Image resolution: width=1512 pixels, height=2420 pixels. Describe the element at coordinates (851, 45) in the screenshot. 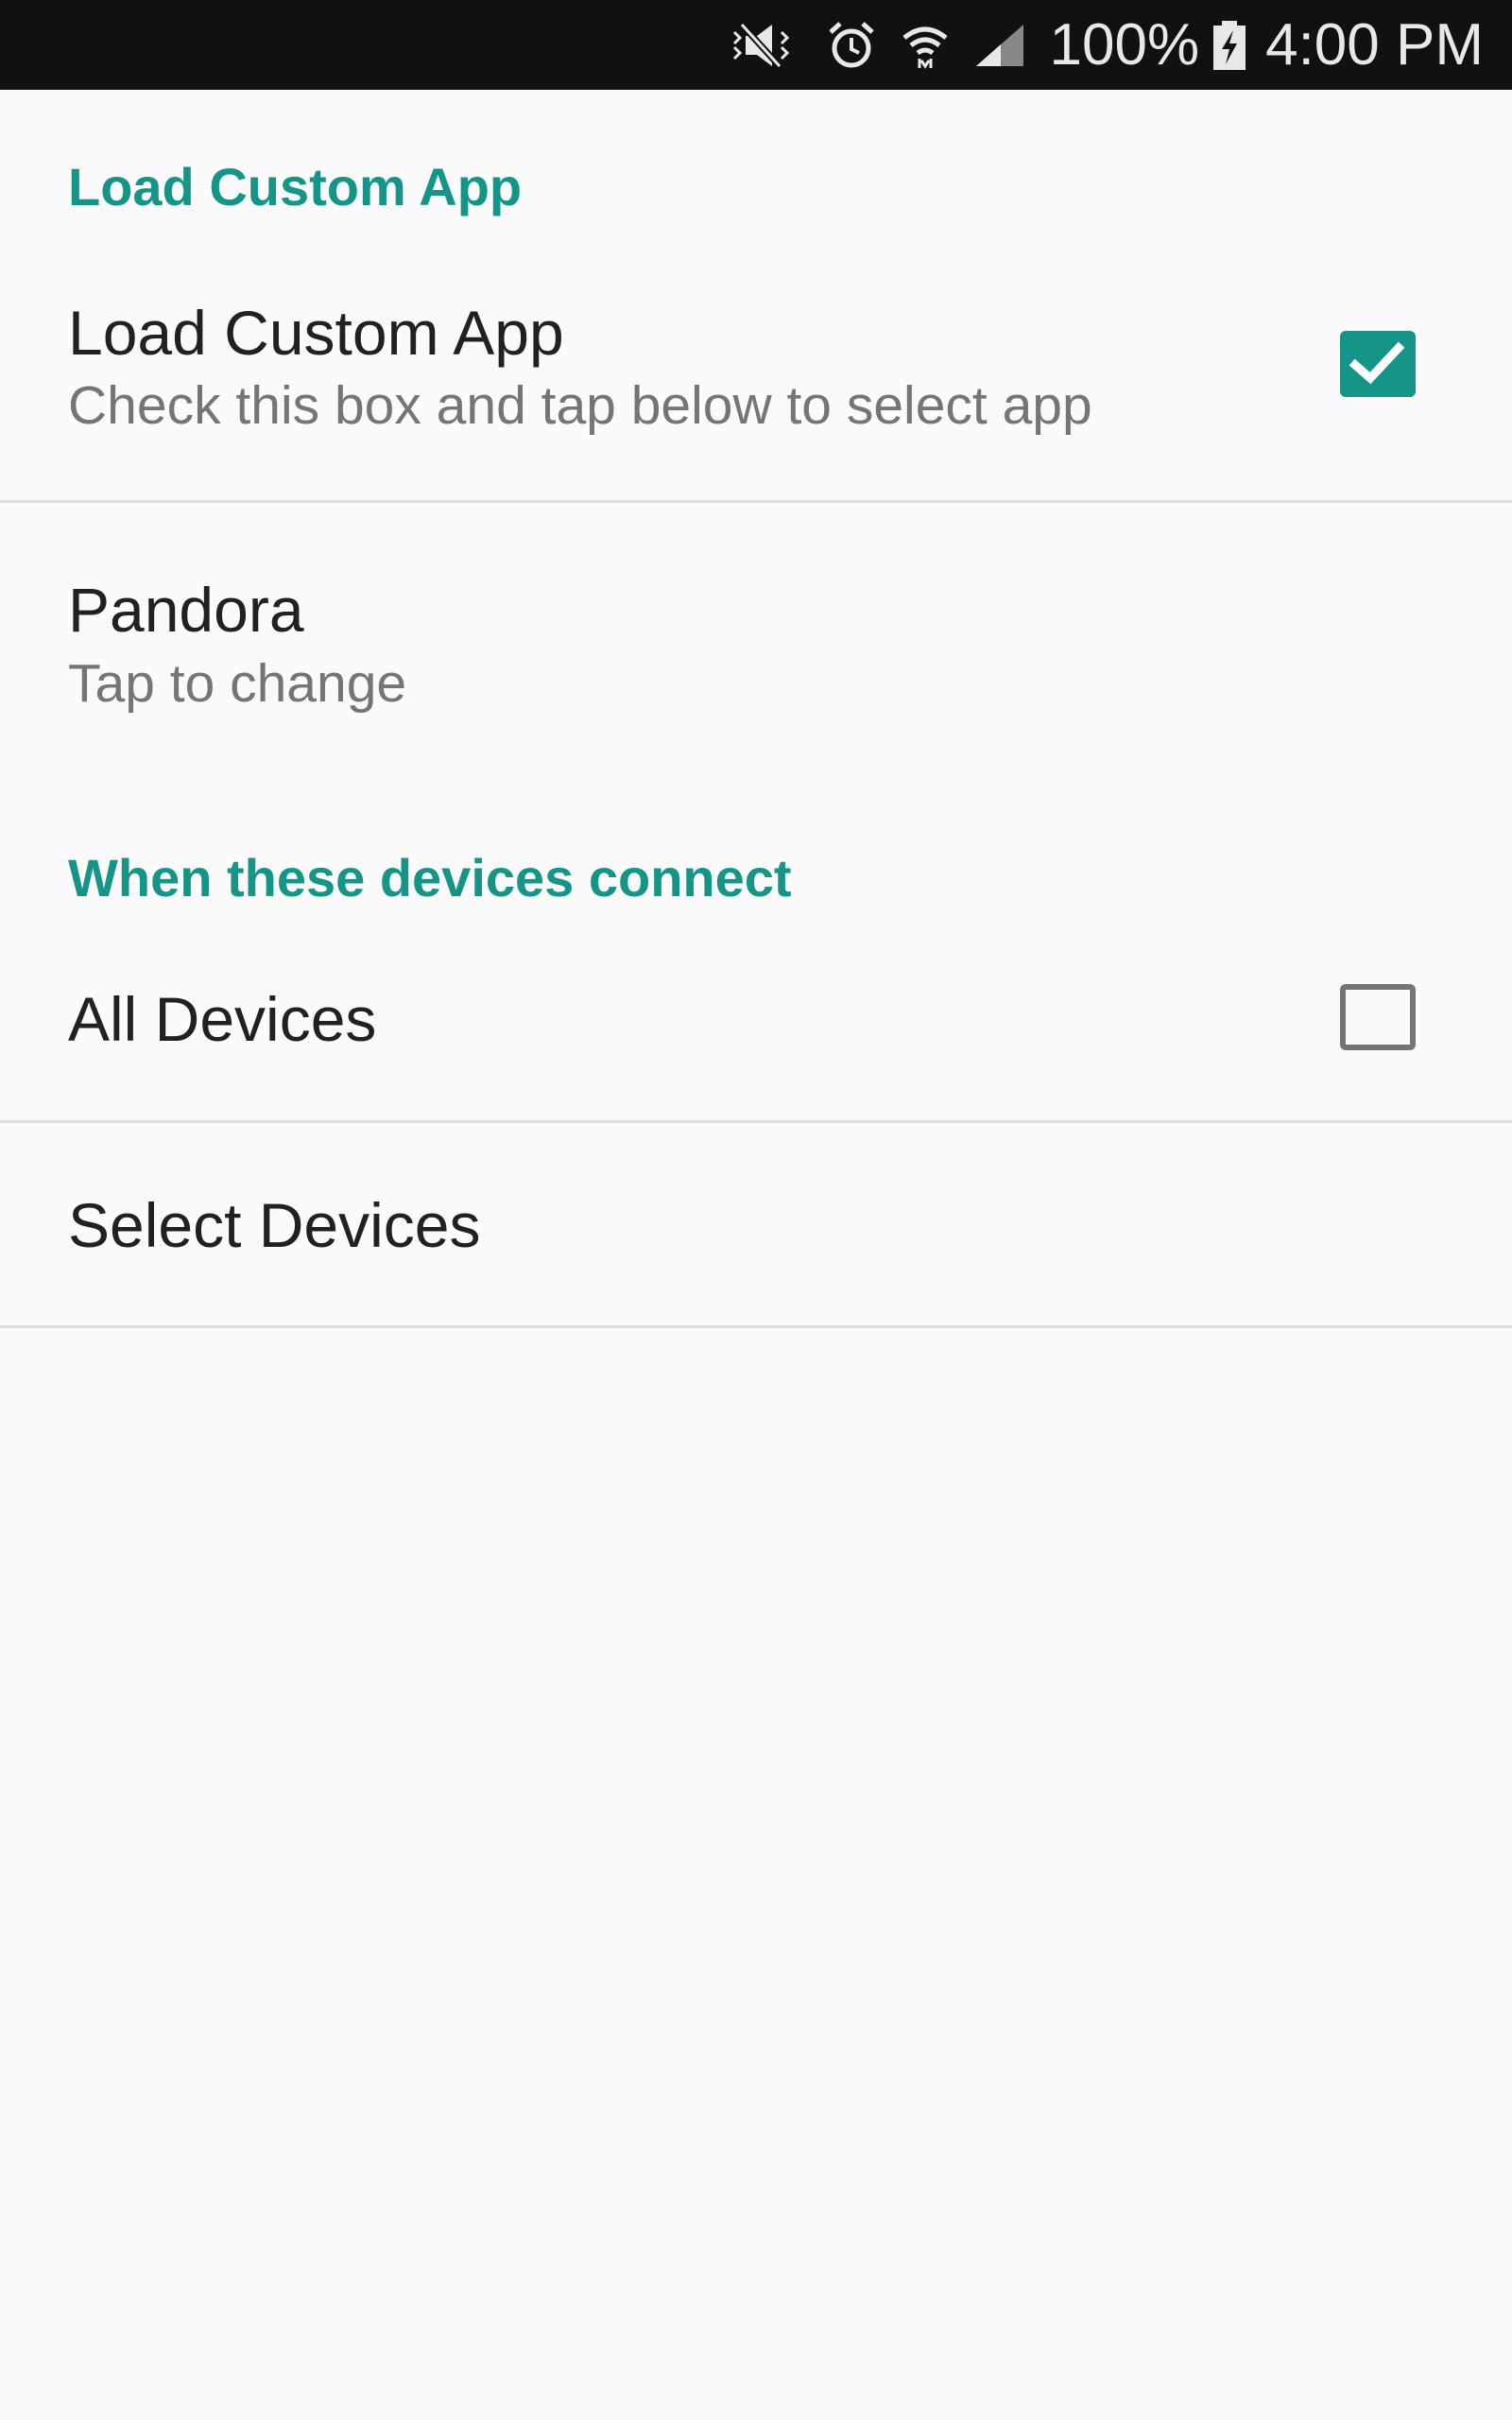

I see `alarm-icon` at that location.